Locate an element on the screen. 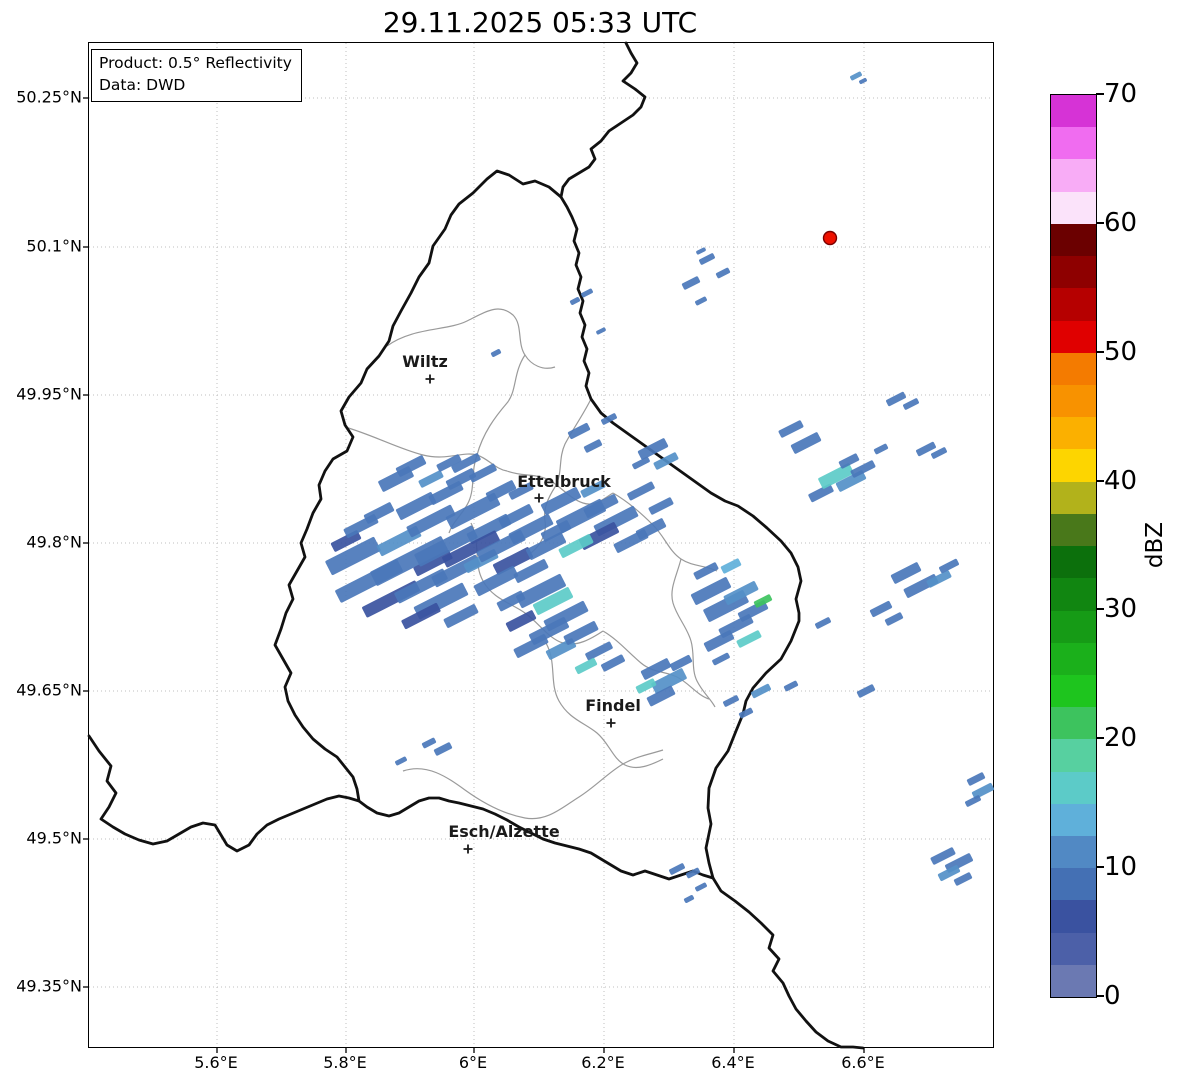  city-marker-findel: Findel is located at coordinates (613, 712).